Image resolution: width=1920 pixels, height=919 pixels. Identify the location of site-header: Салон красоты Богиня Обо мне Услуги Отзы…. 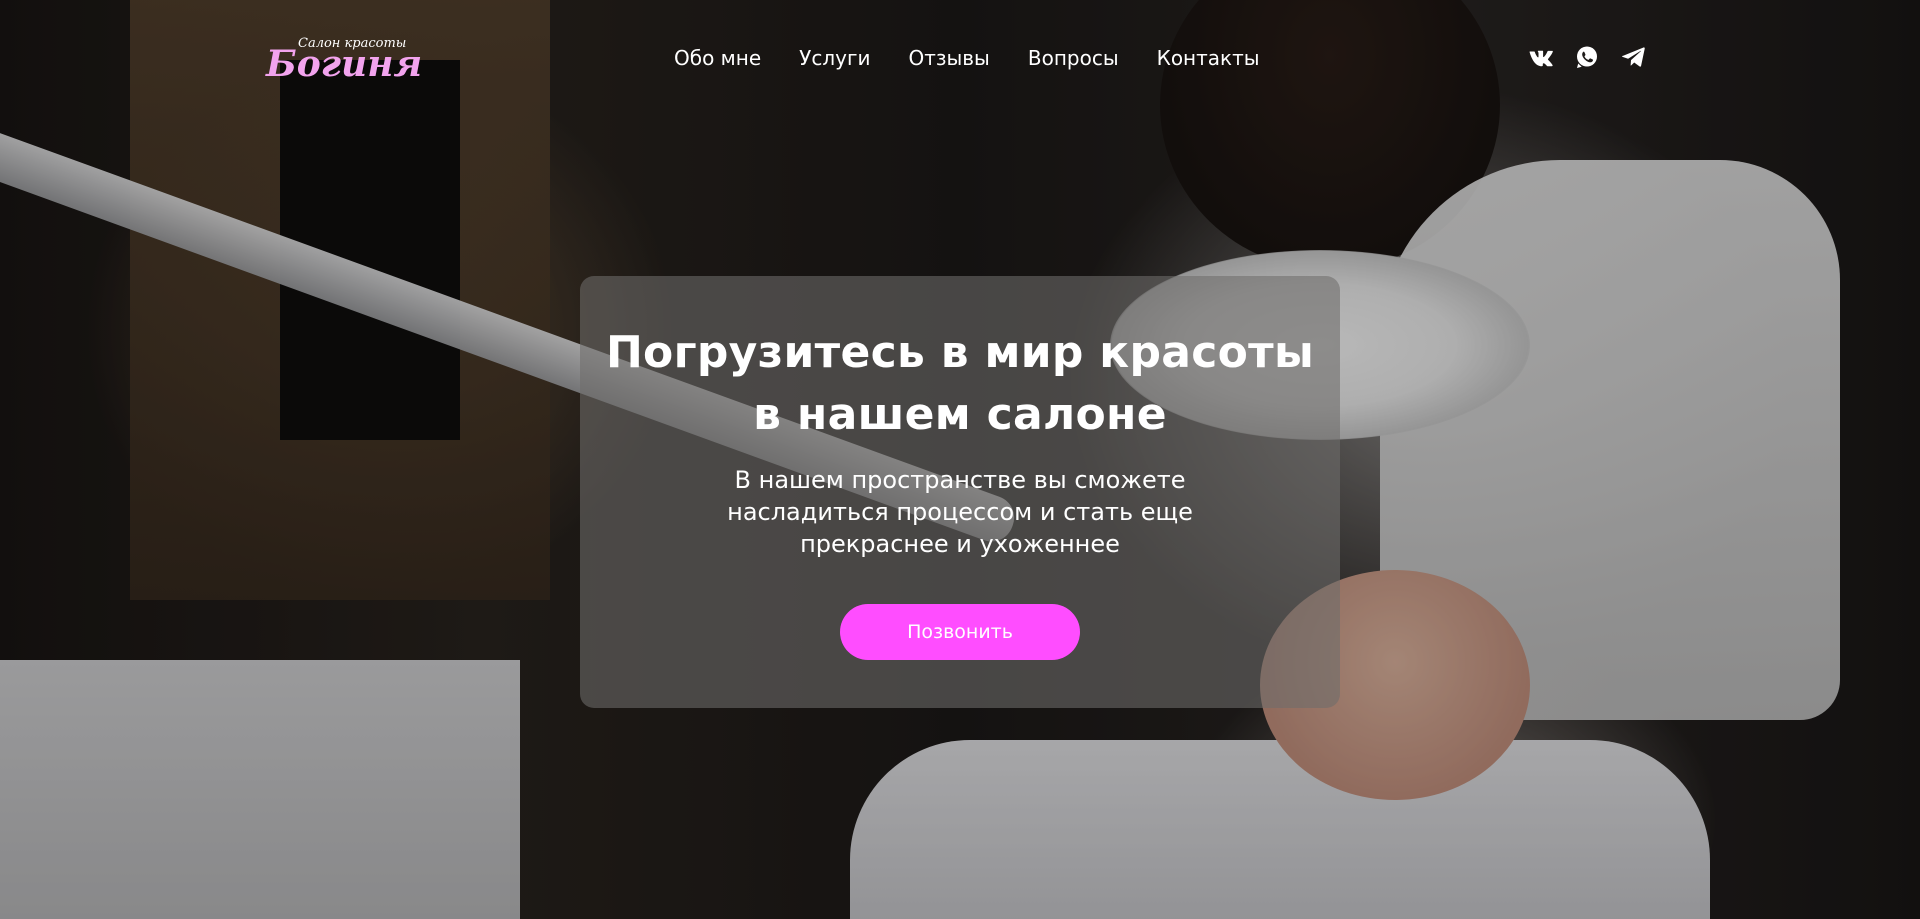
(960, 59).